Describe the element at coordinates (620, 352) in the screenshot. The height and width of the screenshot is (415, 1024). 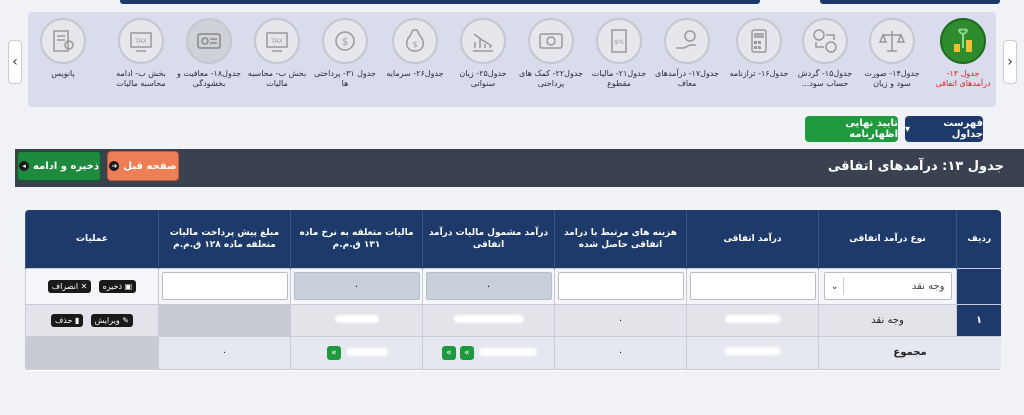
I see `sum-costs: ۰` at that location.